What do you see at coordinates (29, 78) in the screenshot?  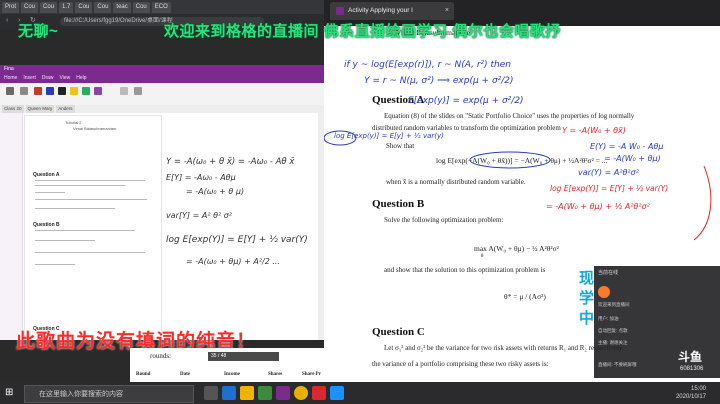 I see `menu-insert: Insert` at bounding box center [29, 78].